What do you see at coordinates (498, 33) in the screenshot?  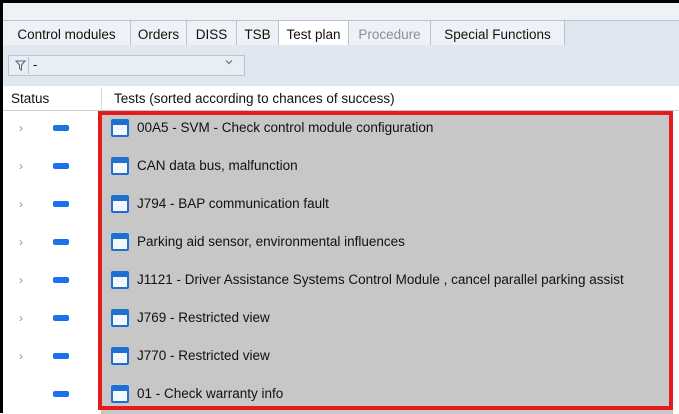 I see `tab-special-functions: Special Functions` at bounding box center [498, 33].